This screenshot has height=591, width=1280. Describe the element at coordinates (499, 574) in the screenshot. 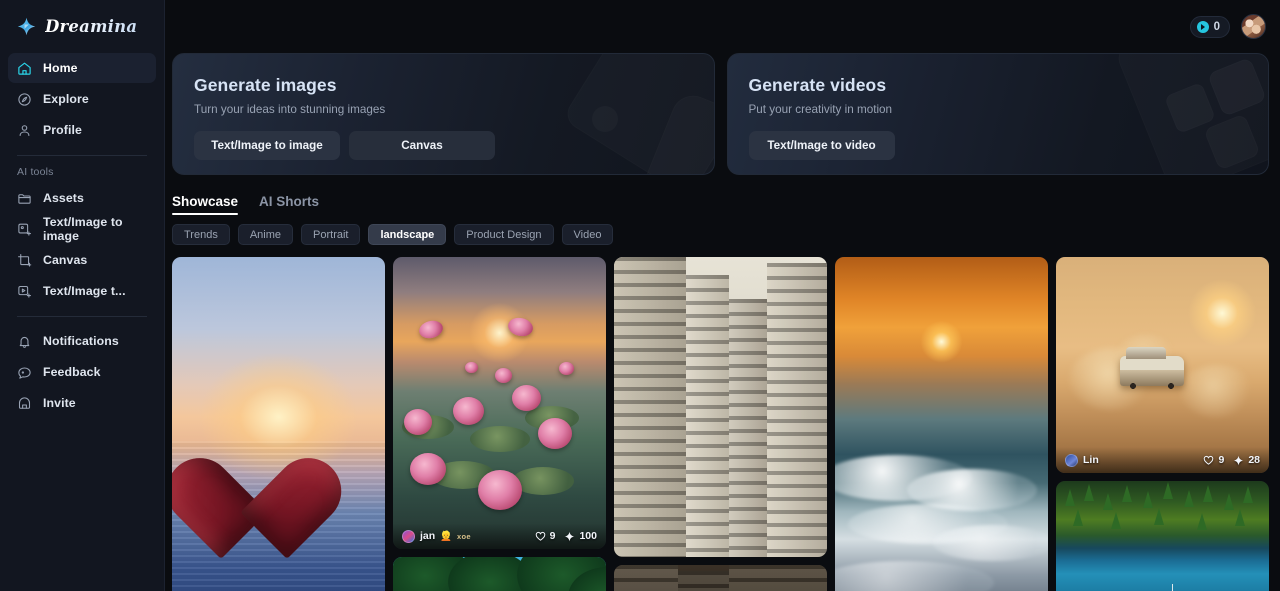

I see `gallery-tile-palm-trees-sky` at that location.